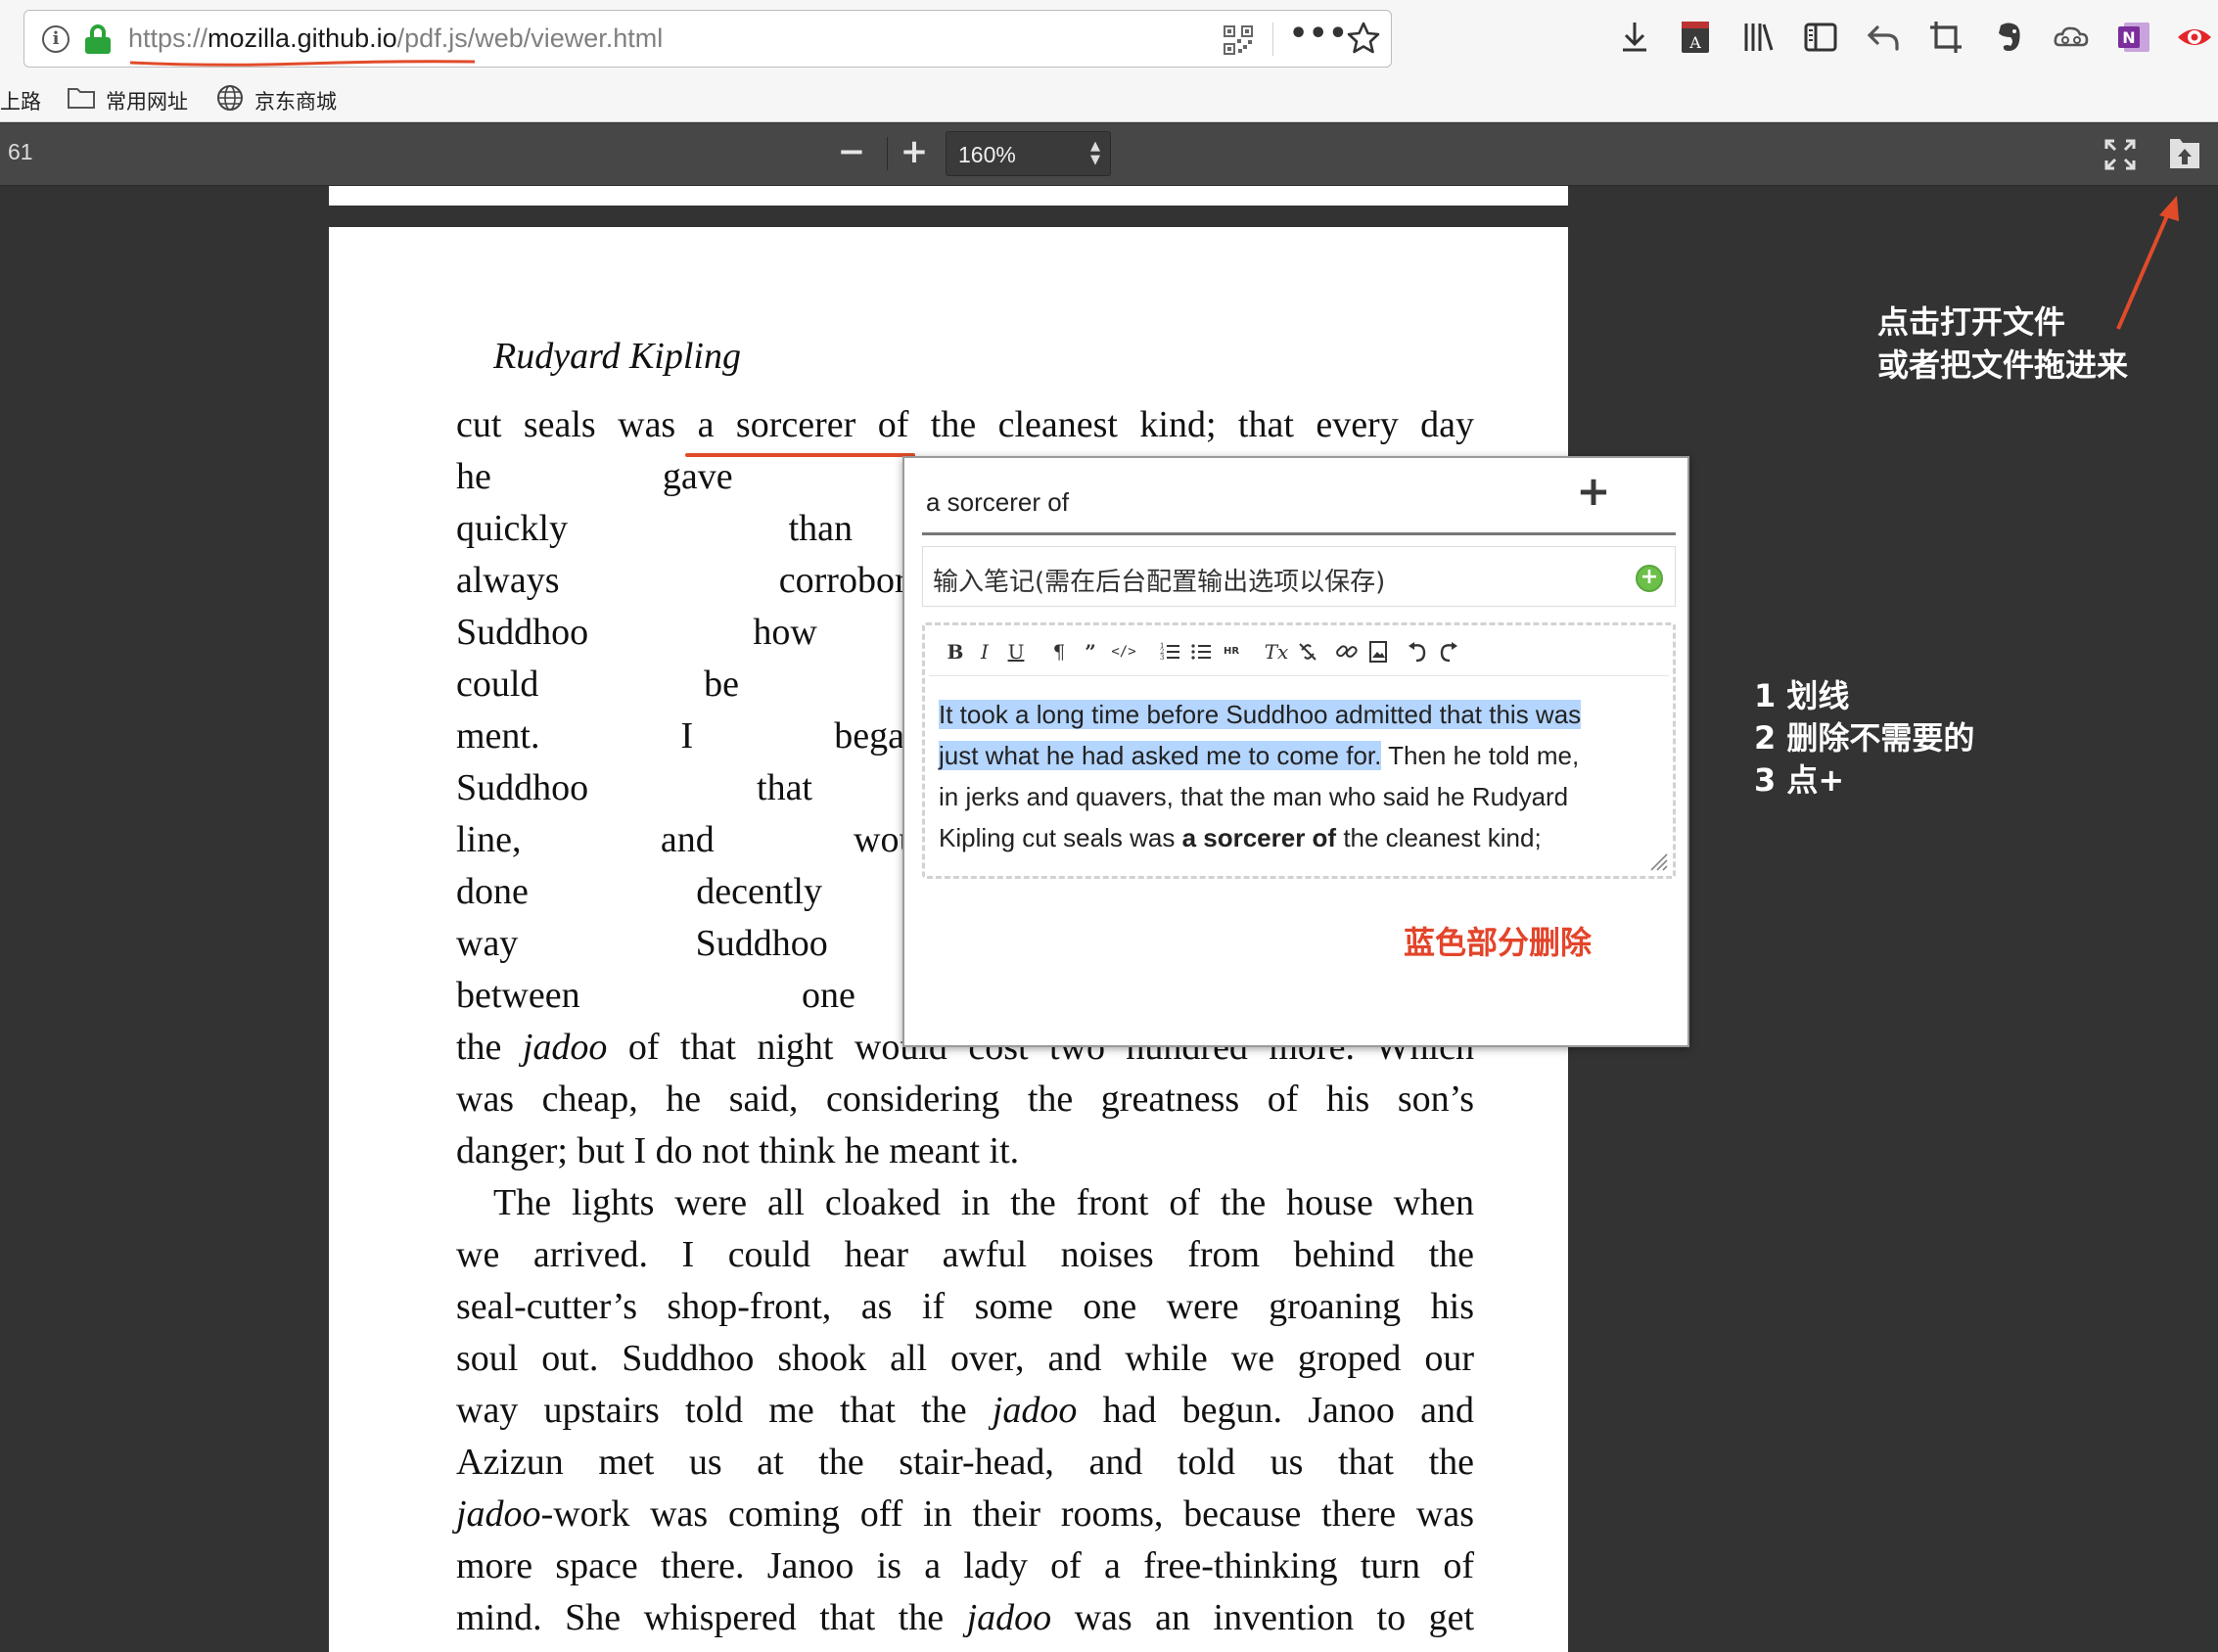 The height and width of the screenshot is (1652, 2218). I want to click on svg-text: 3, so click(1162, 658).